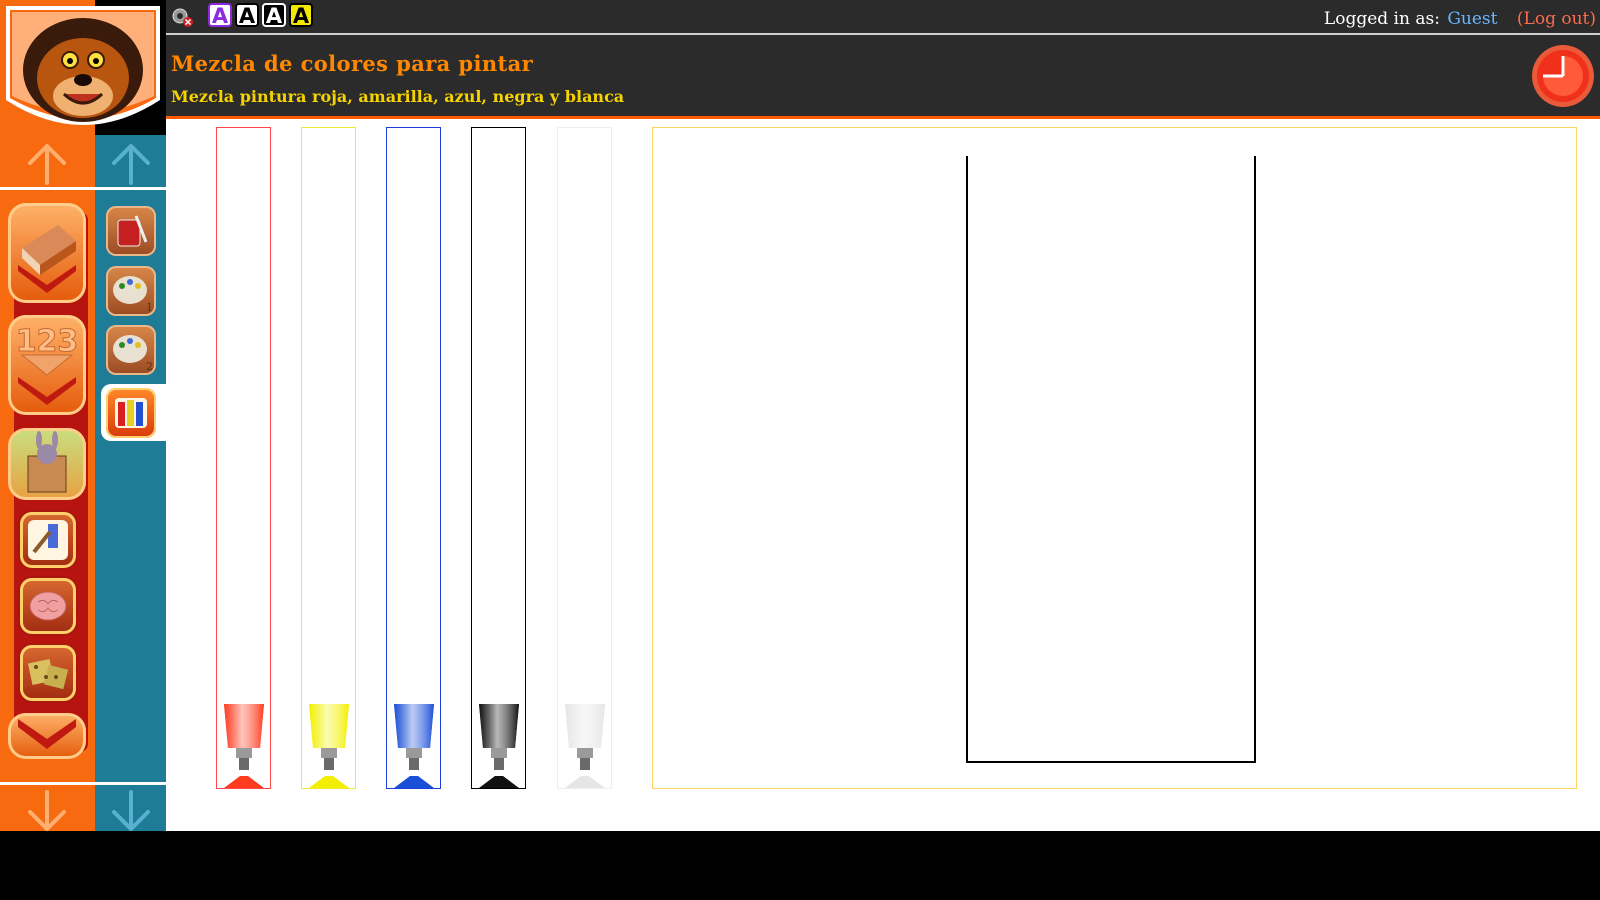 The image size is (1600, 900). I want to click on category-numbers-button: 123, so click(47, 365).